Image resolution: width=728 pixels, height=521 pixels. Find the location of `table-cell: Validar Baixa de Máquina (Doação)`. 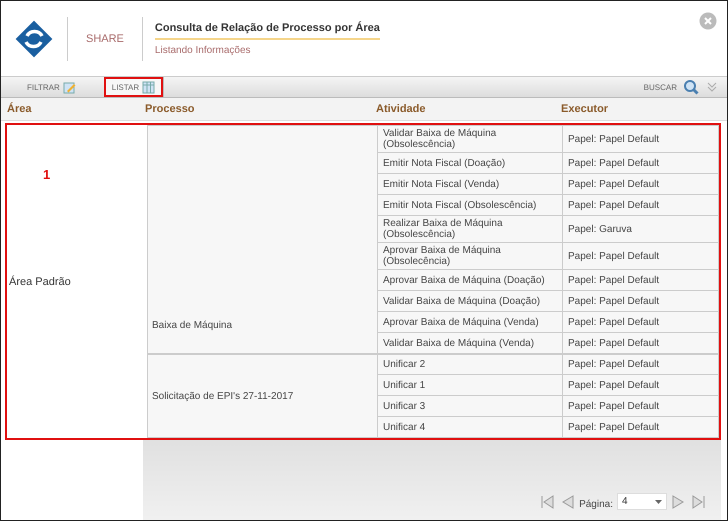

table-cell: Validar Baixa de Máquina (Doação) is located at coordinates (470, 301).